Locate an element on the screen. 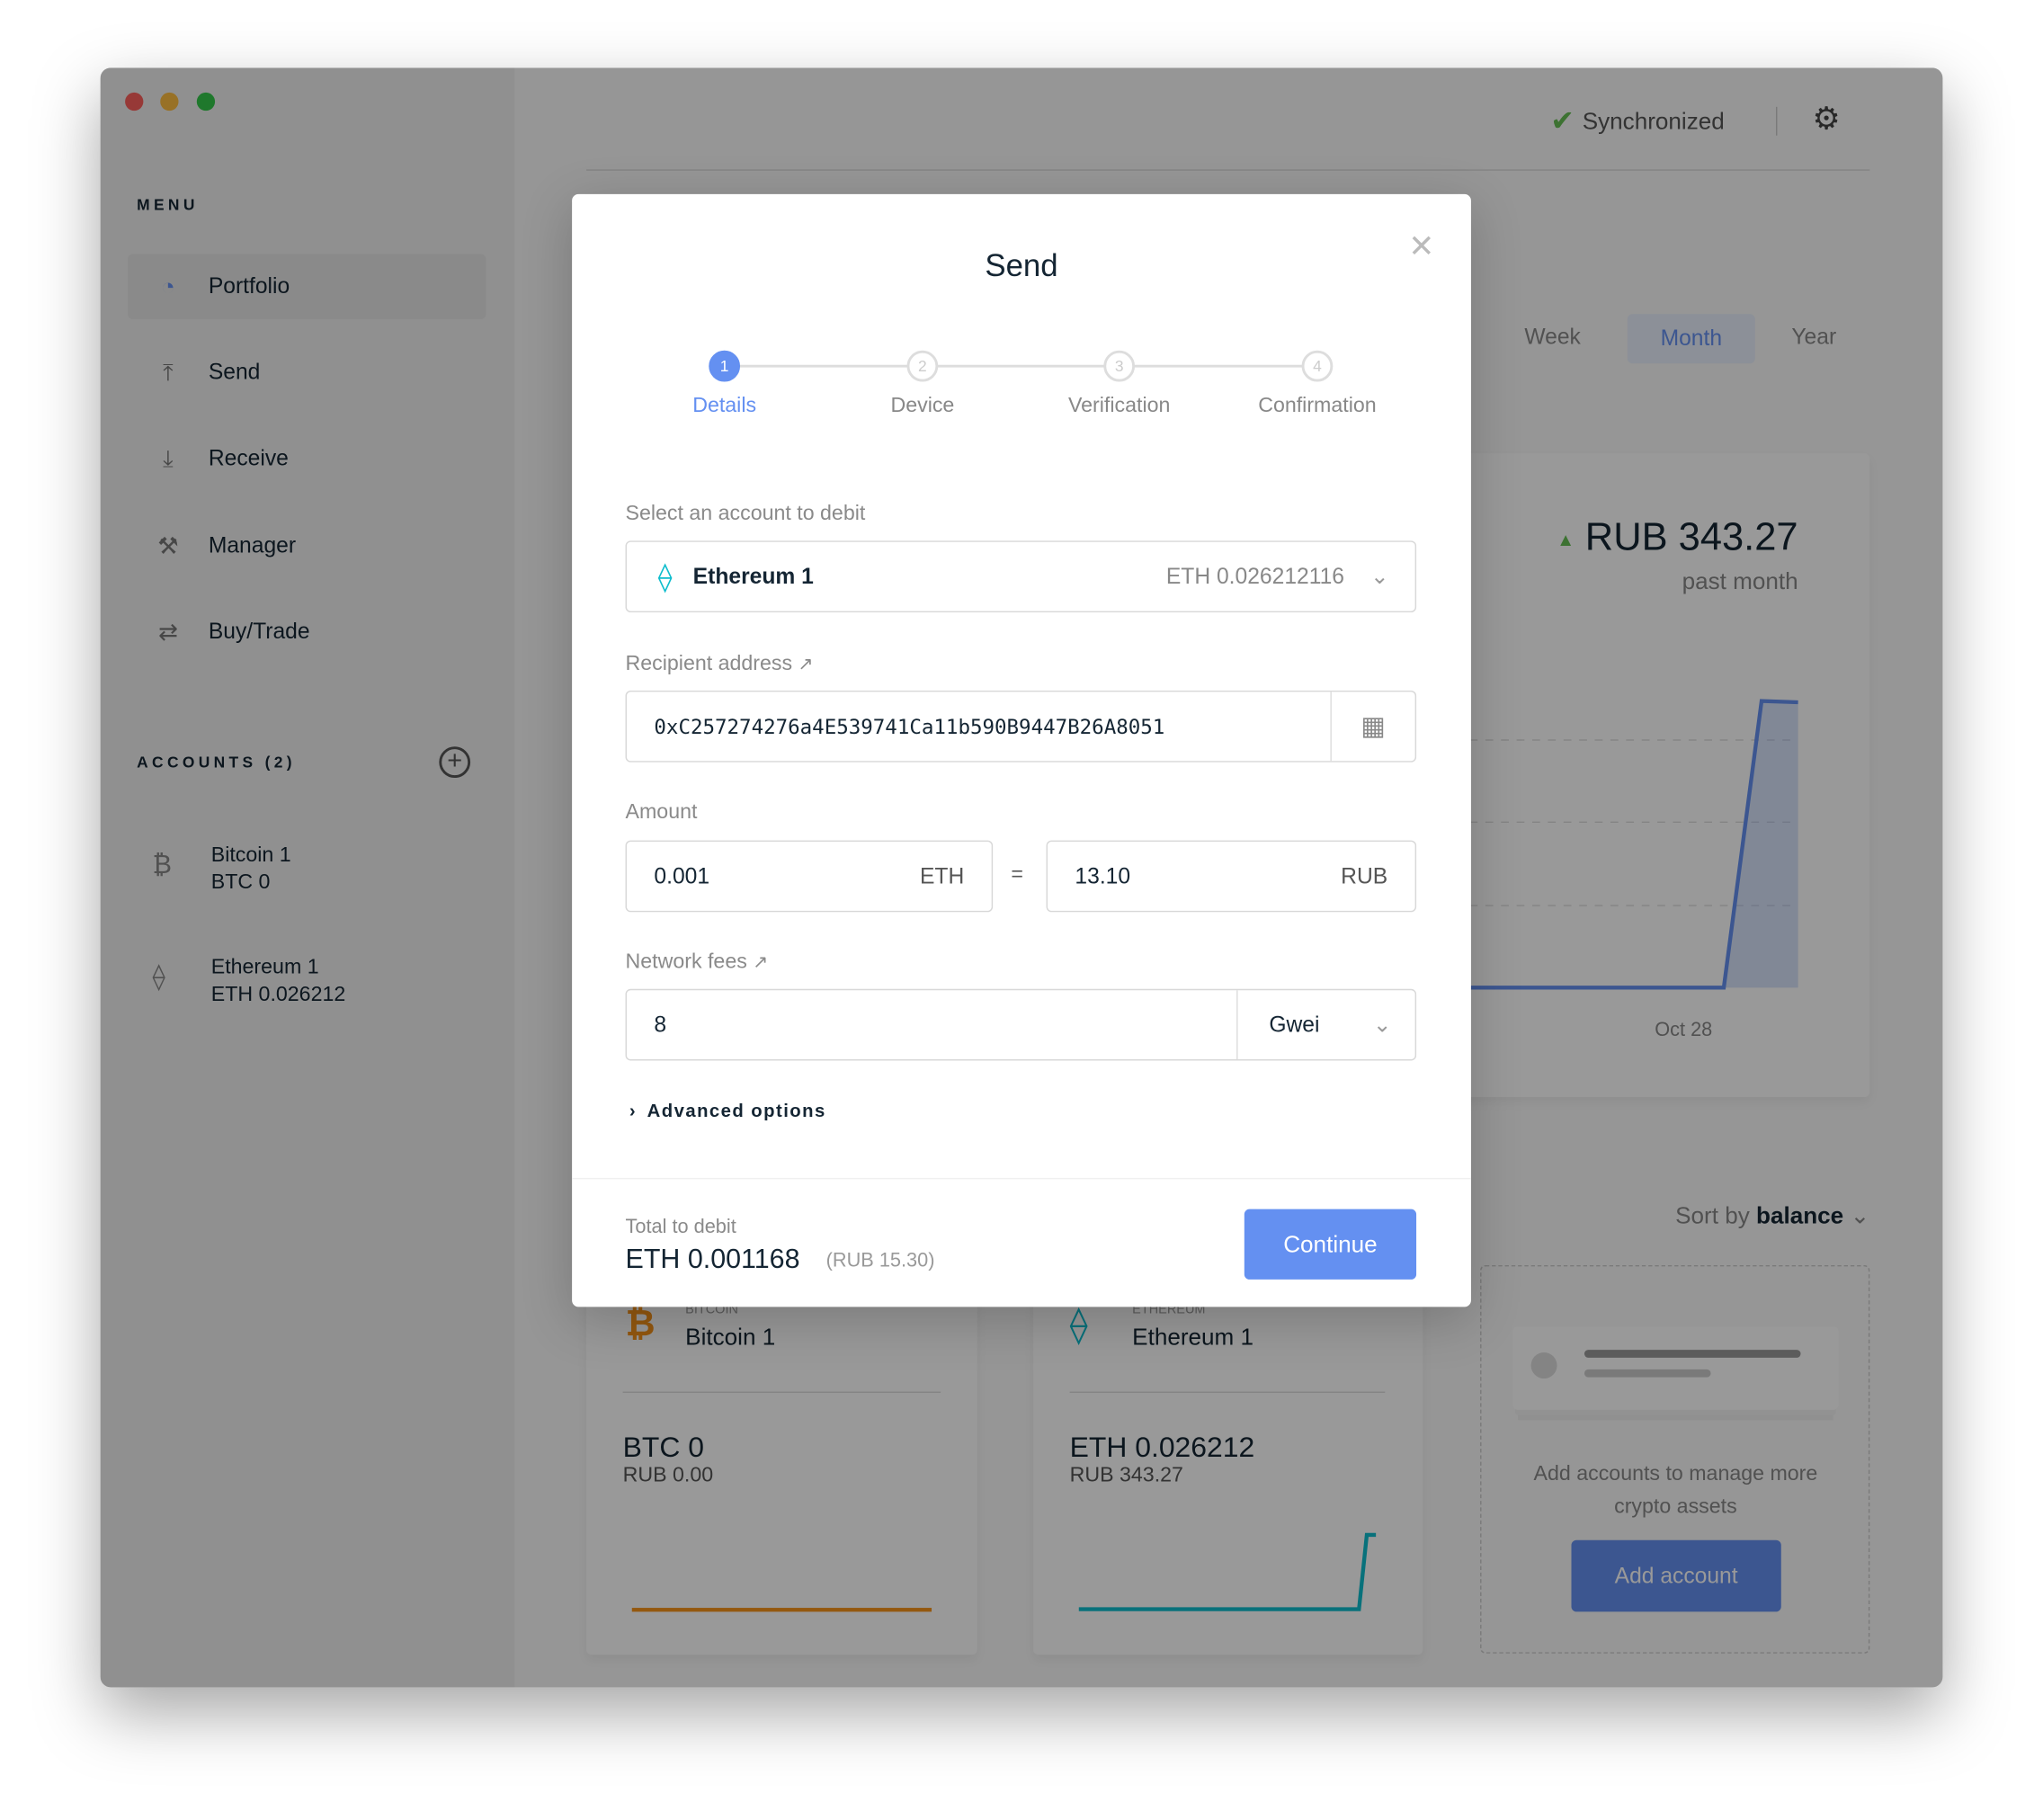 This screenshot has width=2043, height=1820. account-select: ⟠ Ethereum 1 ETH 0.026212116 ⌄ is located at coordinates (1021, 576).